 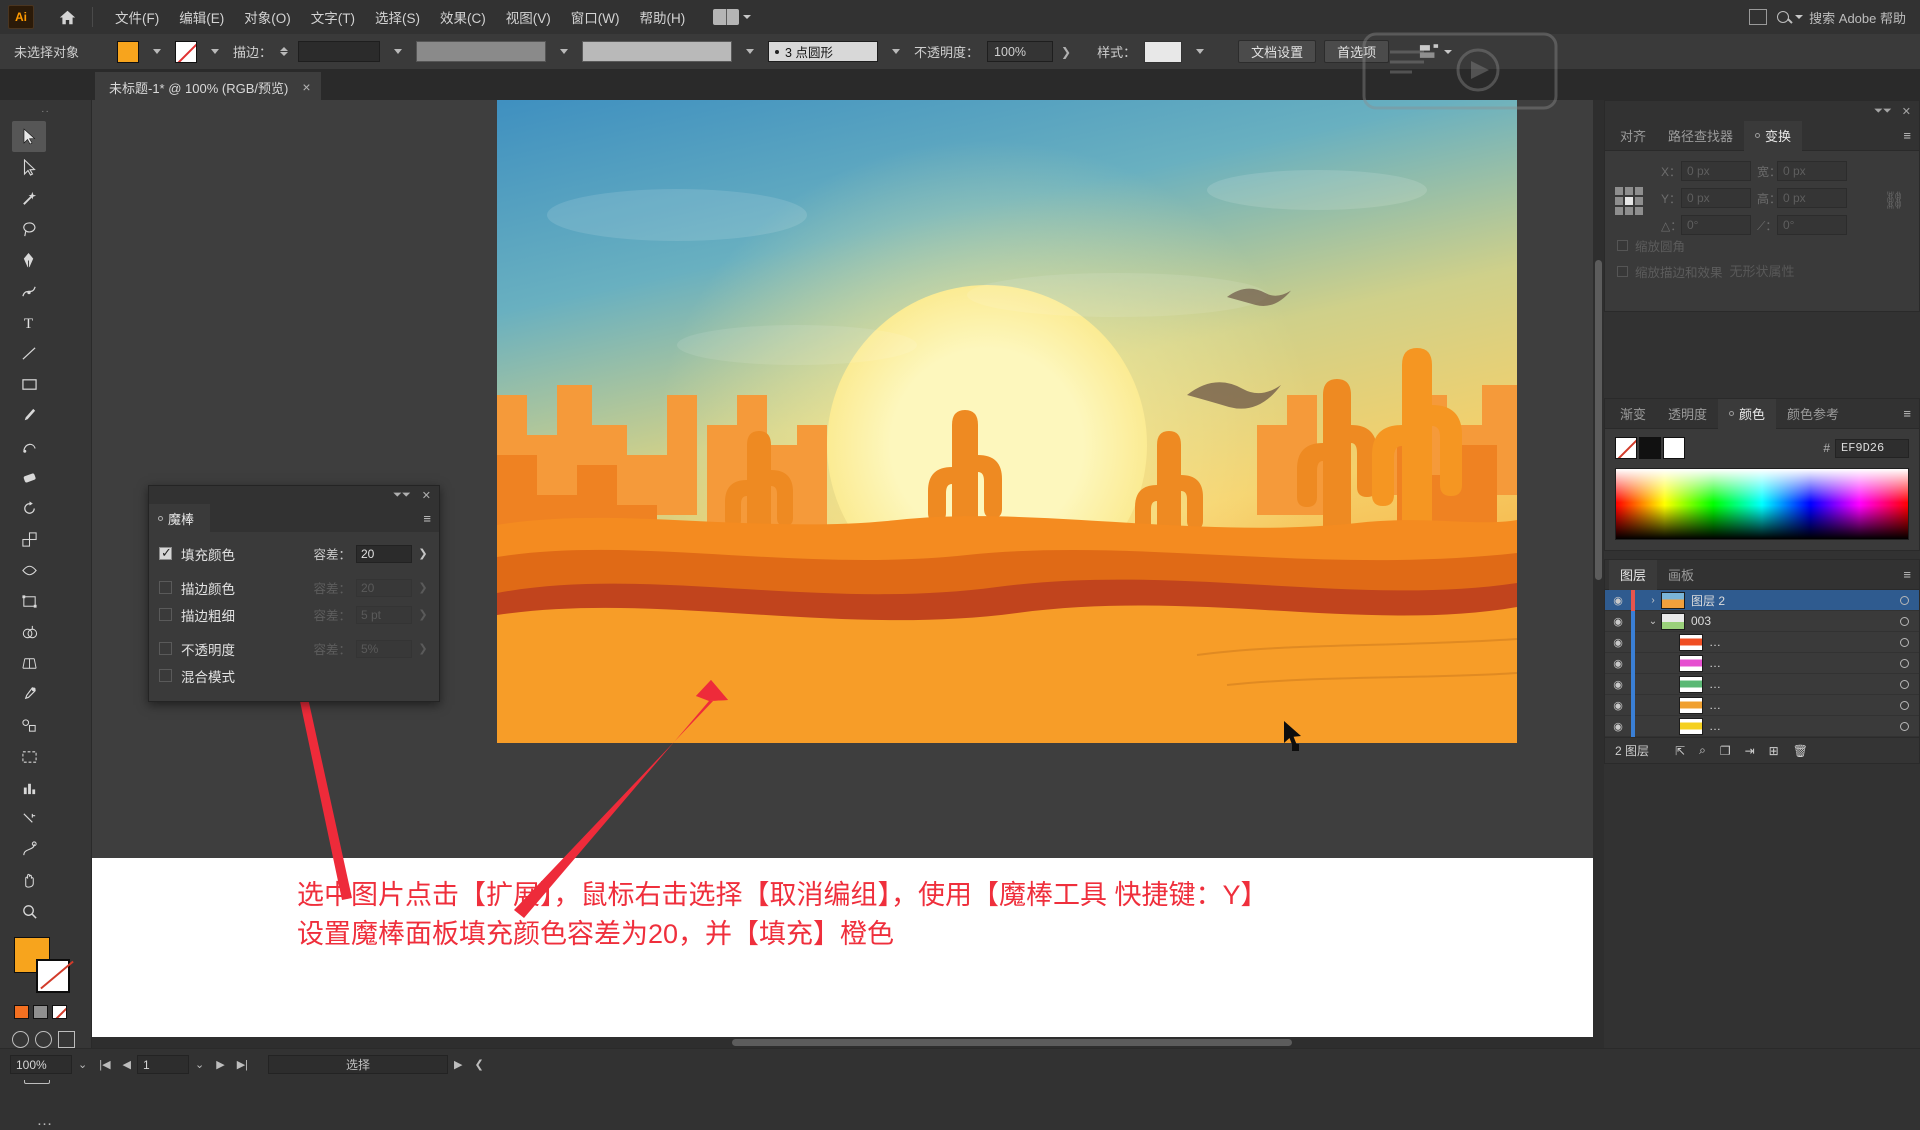 I want to click on previous-artboard-icon: ◀, so click(x=127, y=1064).